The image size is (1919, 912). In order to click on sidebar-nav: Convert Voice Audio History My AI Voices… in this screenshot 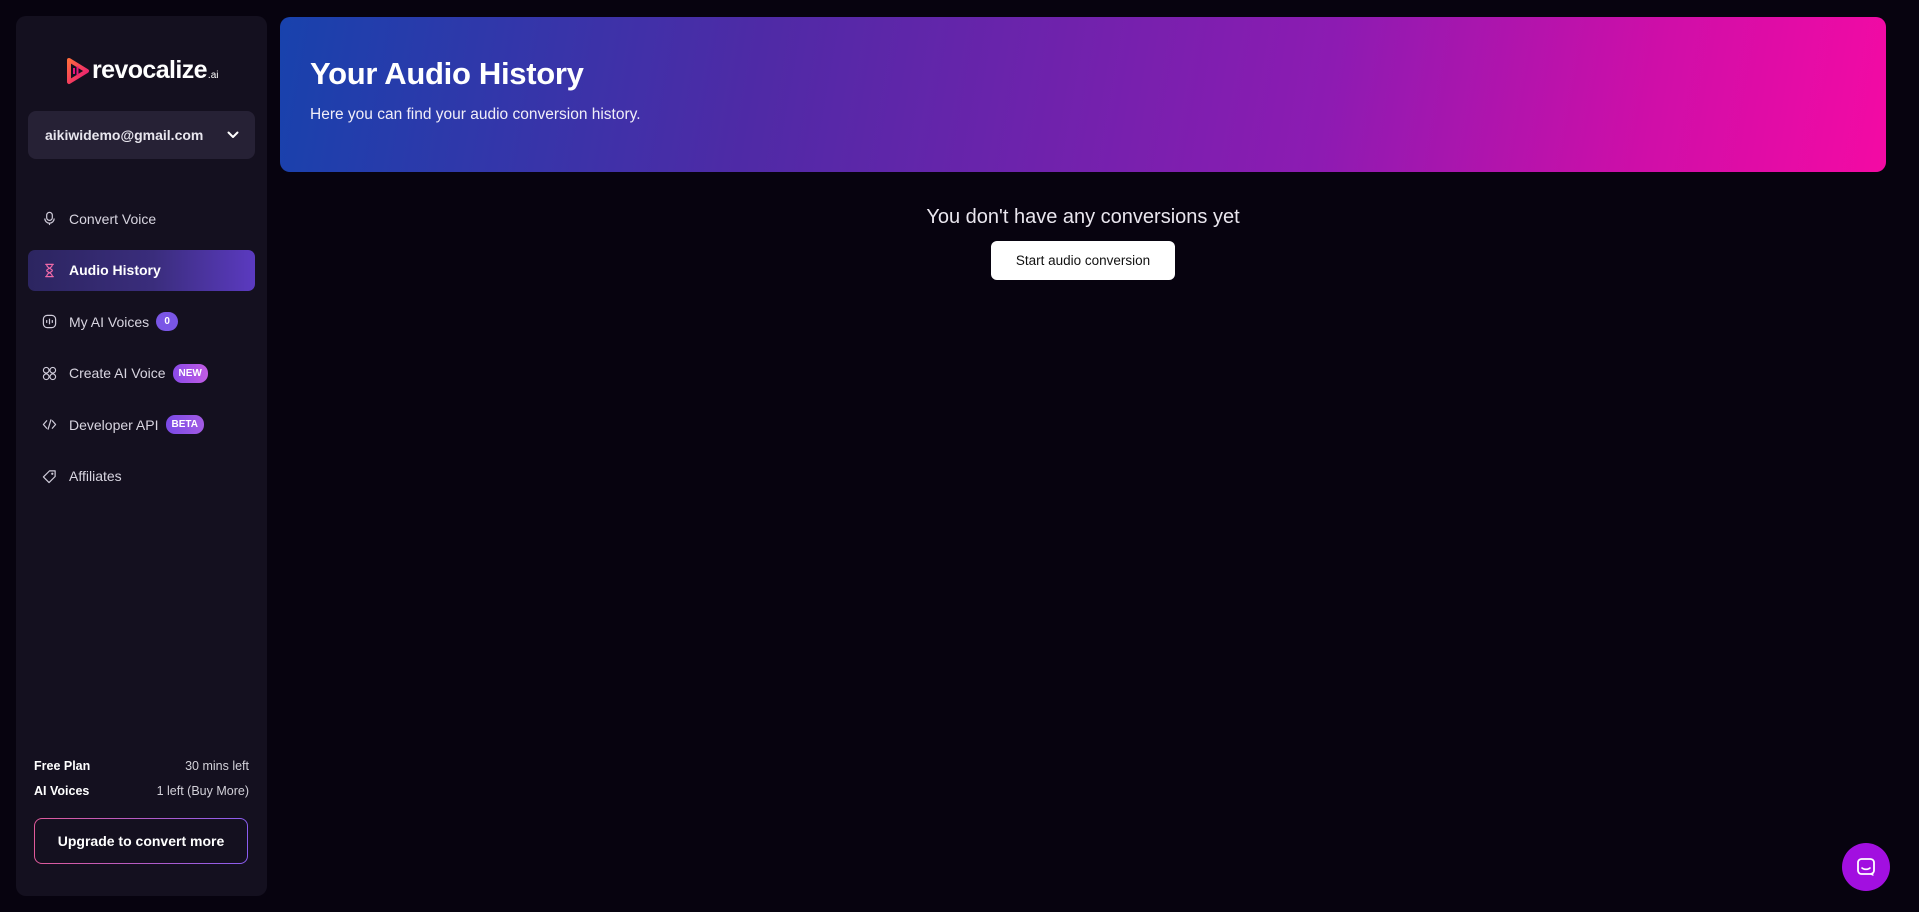, I will do `click(141, 352)`.